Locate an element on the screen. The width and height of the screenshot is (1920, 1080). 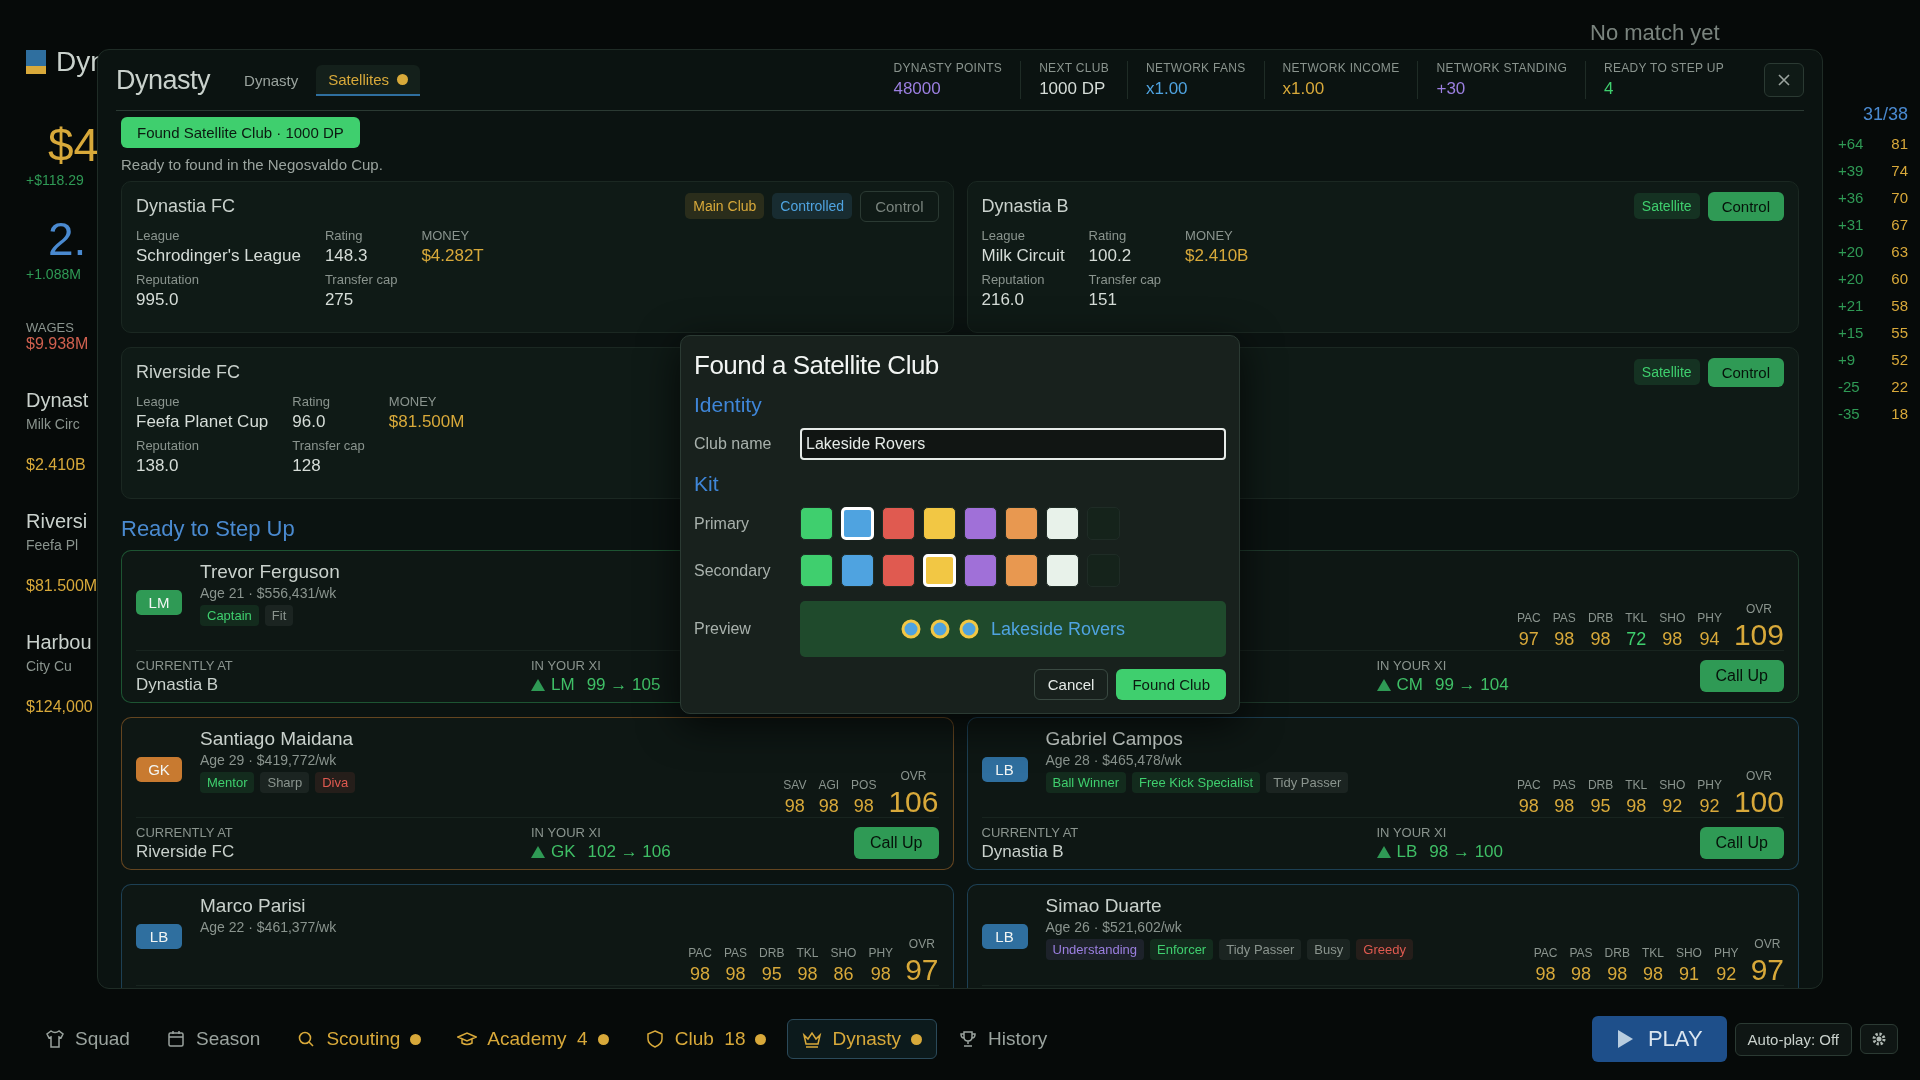
table-cell: 63 is located at coordinates (1899, 251).